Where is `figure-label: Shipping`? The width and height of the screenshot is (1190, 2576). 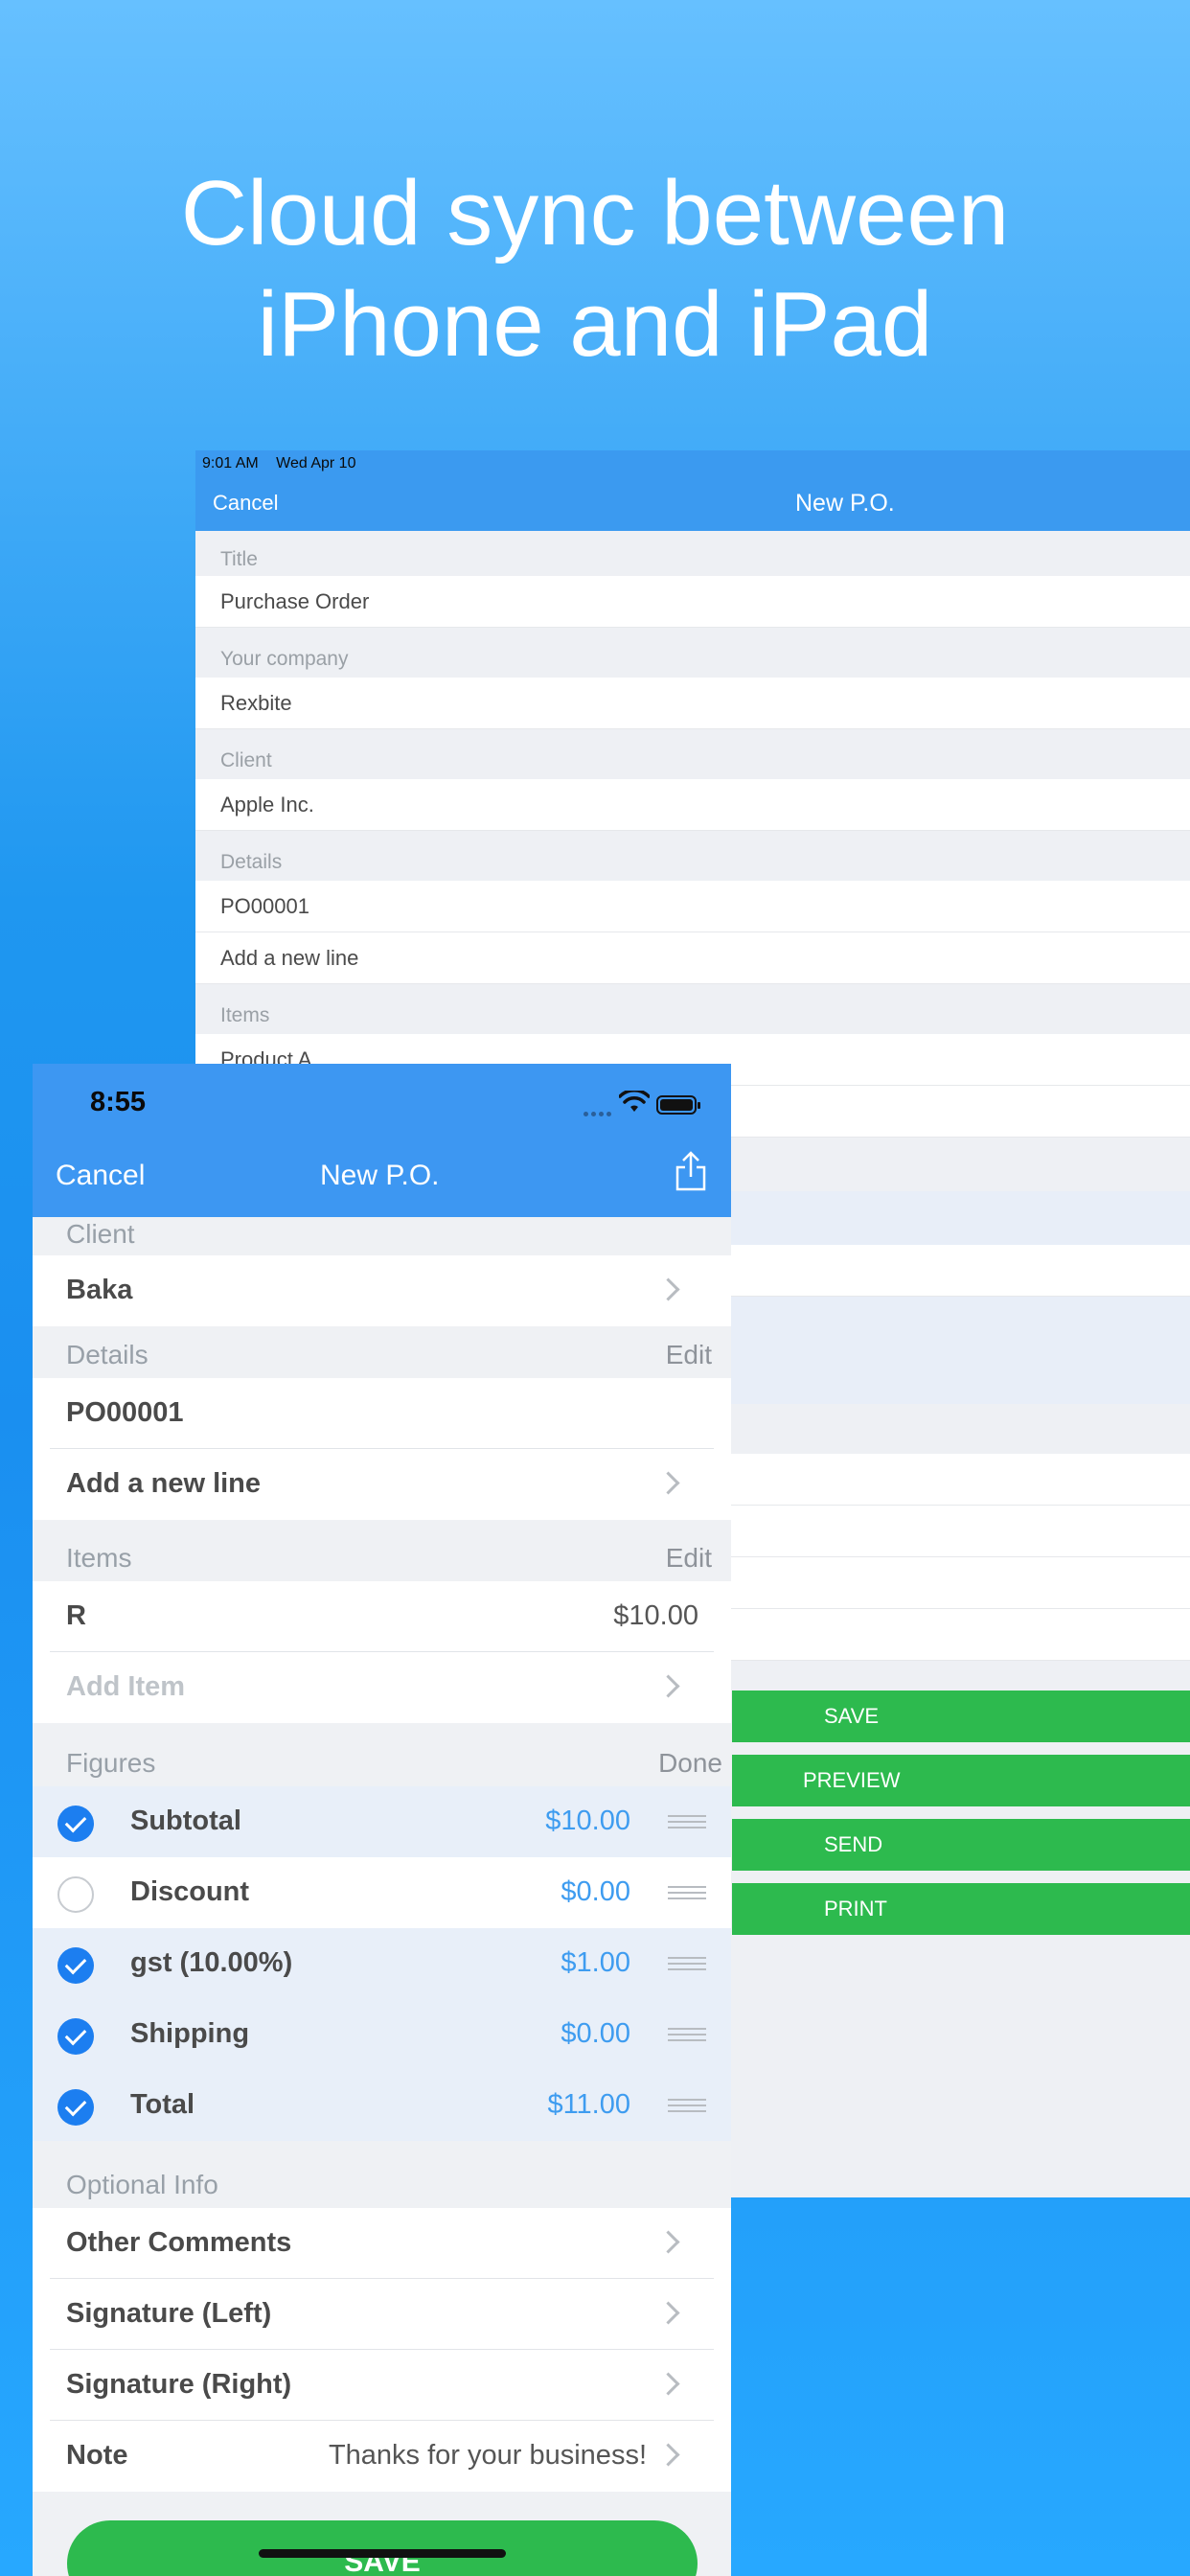 figure-label: Shipping is located at coordinates (190, 2034).